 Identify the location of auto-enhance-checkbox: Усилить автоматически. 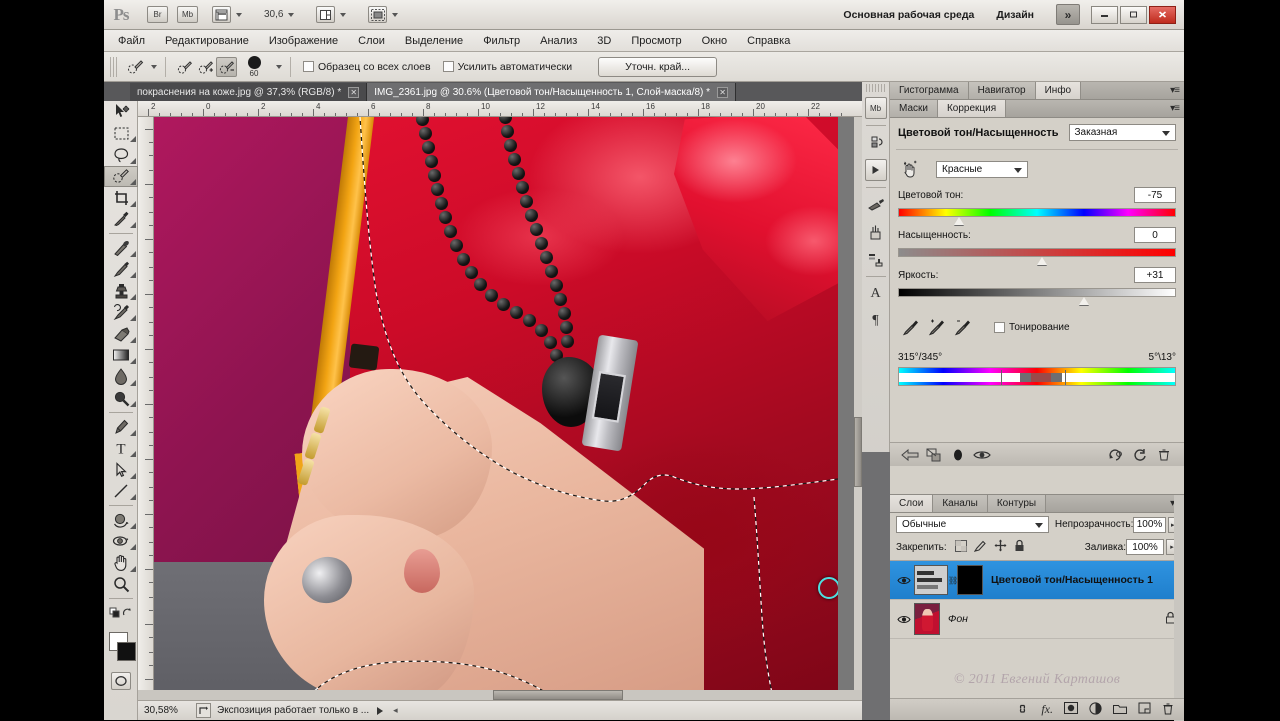
(507, 67).